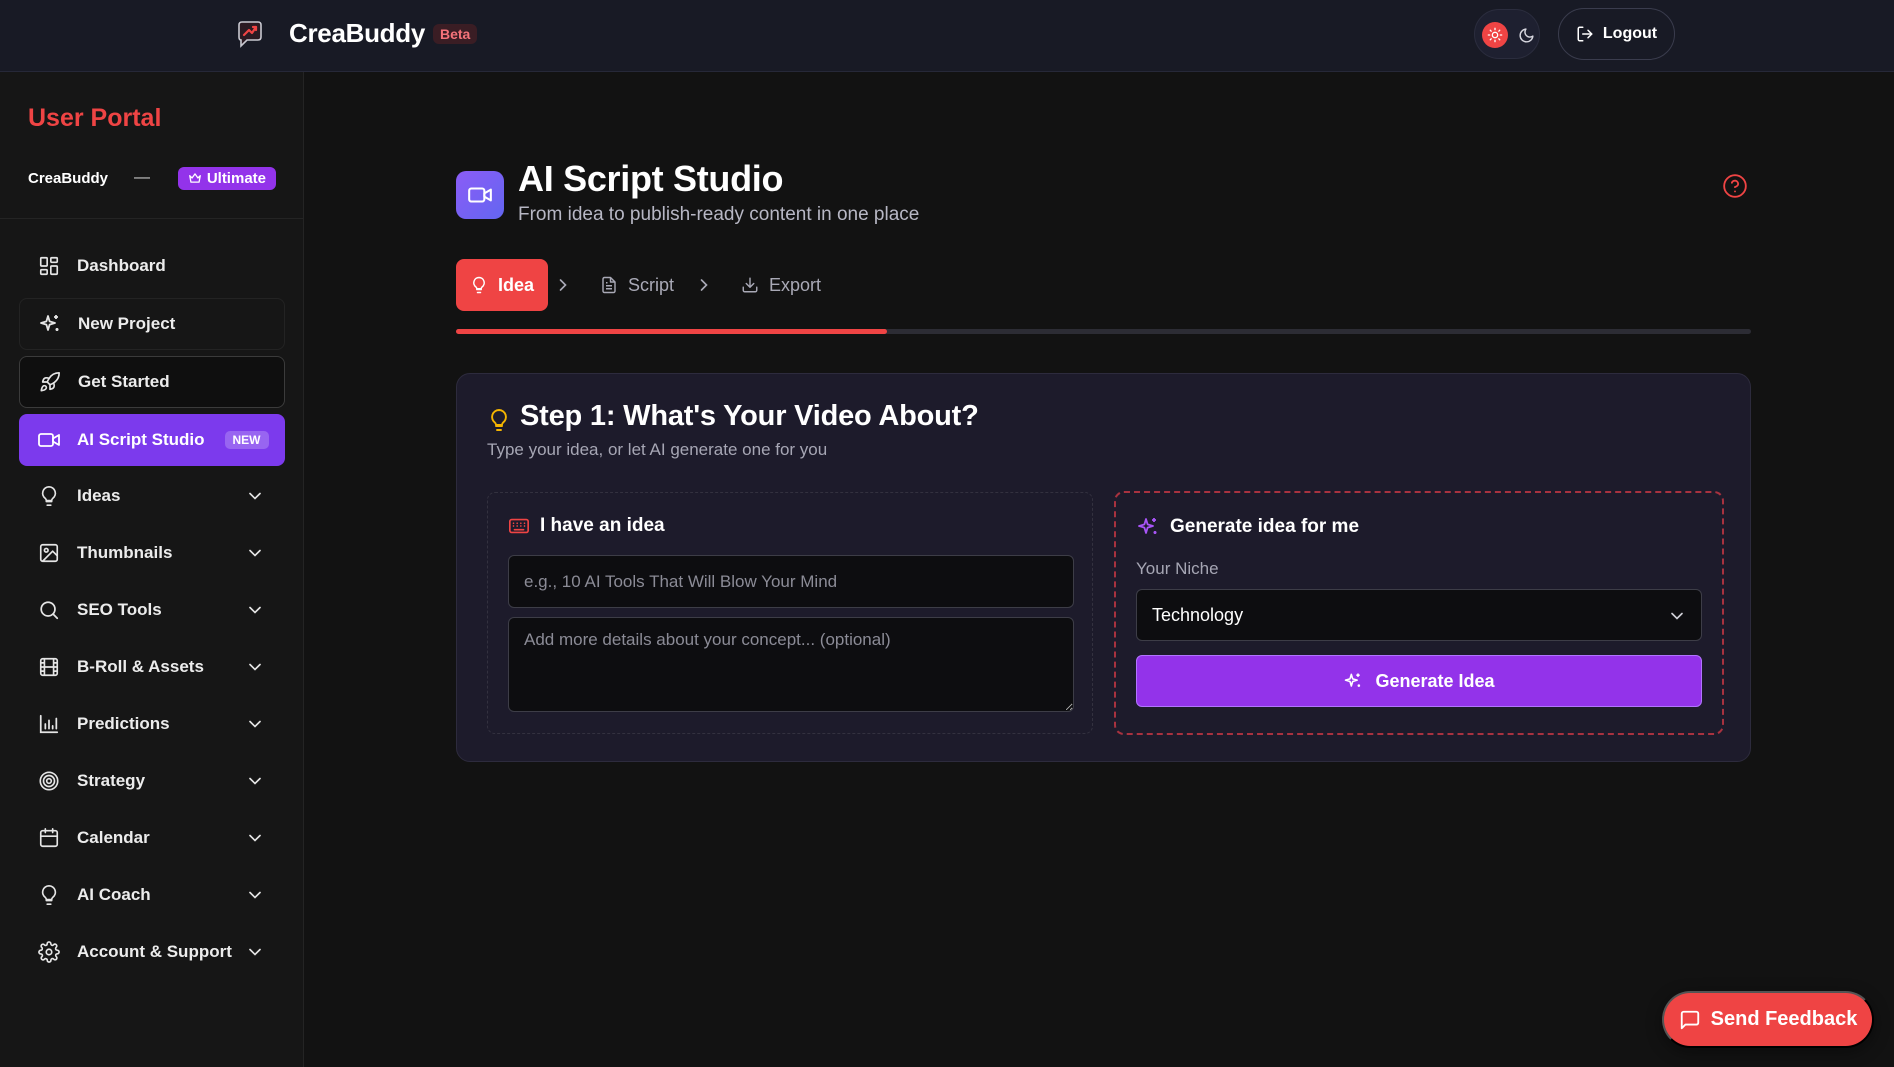  What do you see at coordinates (49, 781) in the screenshot?
I see `target-icon` at bounding box center [49, 781].